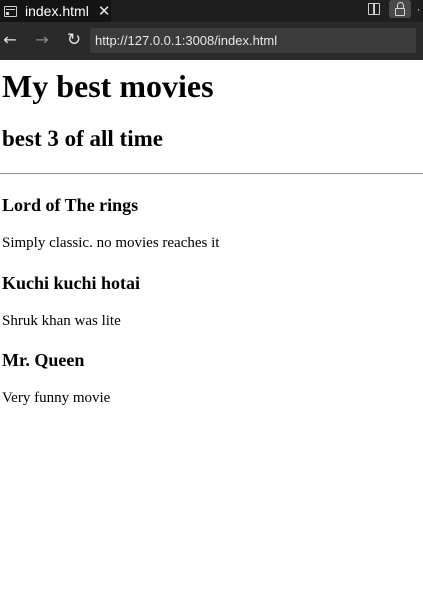  Describe the element at coordinates (61, 321) in the screenshot. I see `movie-description: Shruk khan was lite` at that location.